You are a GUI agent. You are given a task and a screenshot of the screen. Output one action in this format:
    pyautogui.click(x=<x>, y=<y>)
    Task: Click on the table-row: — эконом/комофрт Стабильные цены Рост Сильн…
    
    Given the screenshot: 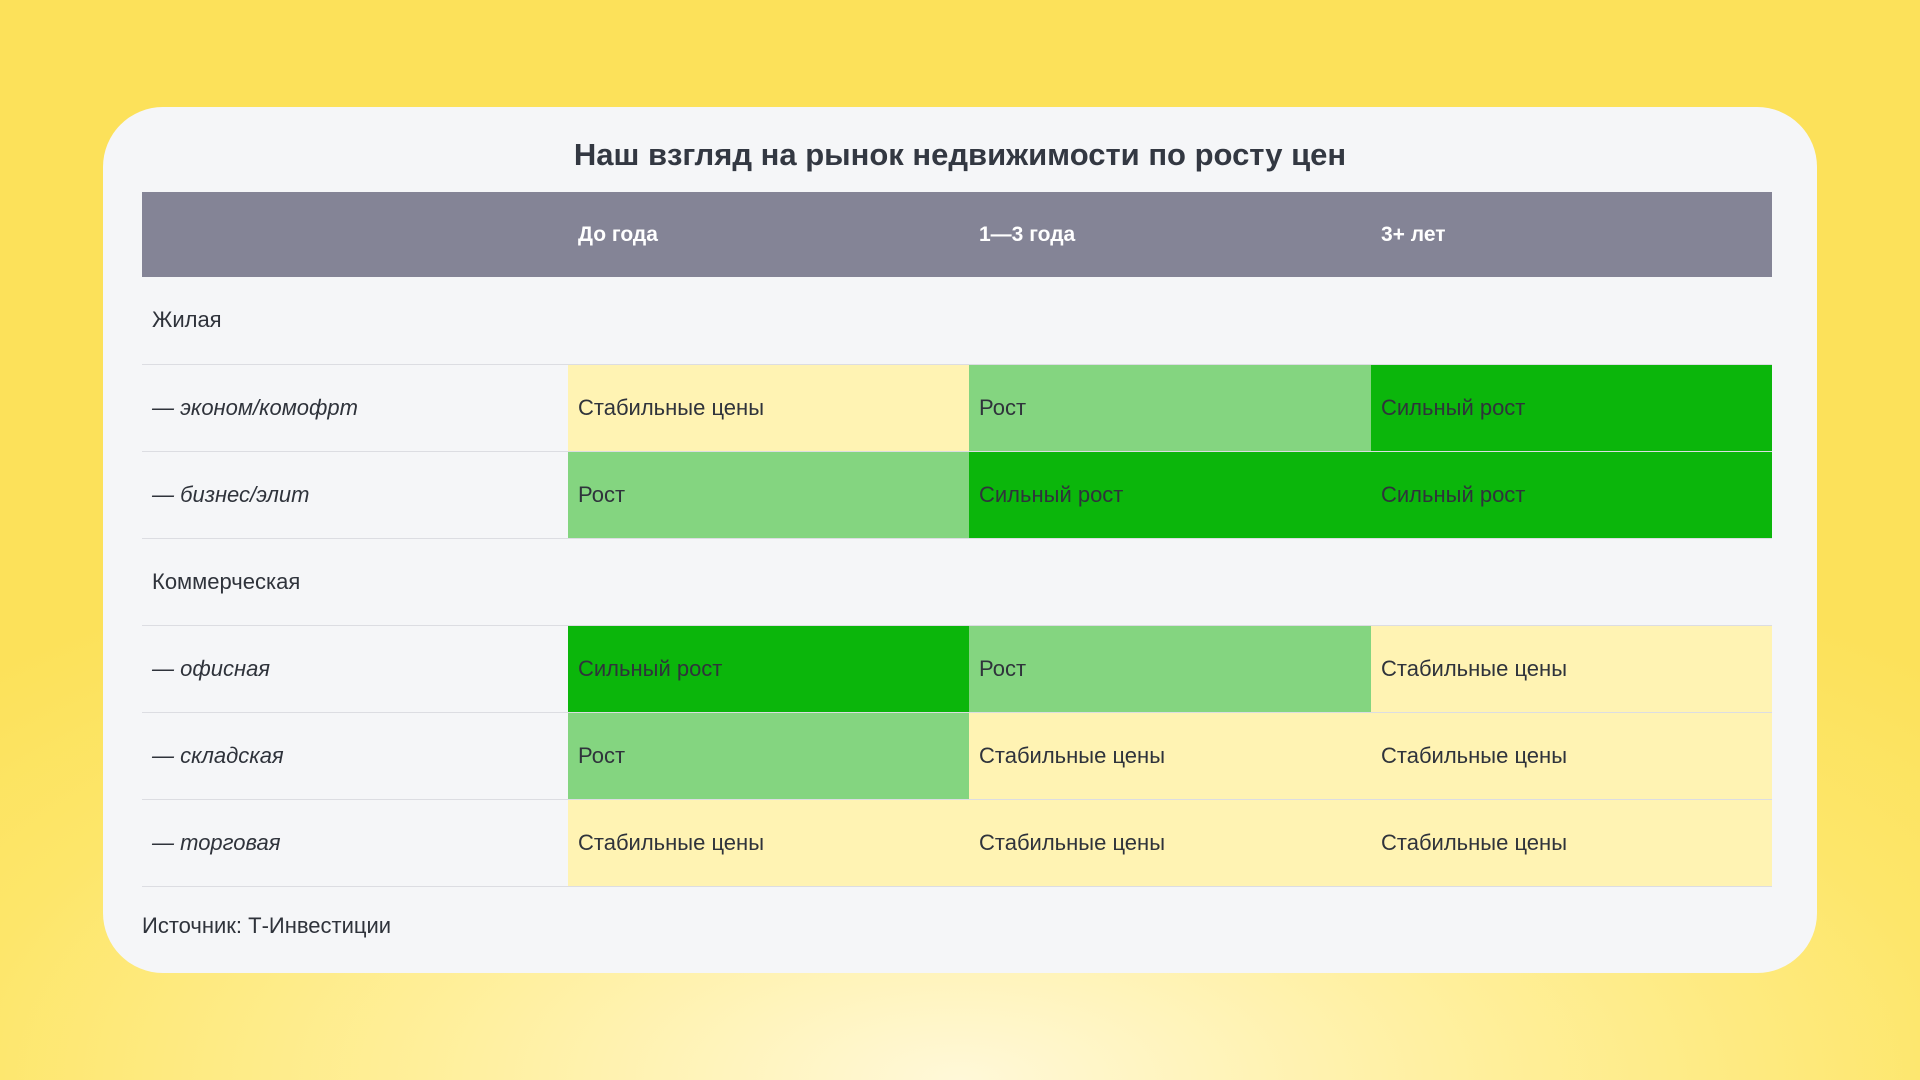 What is the action you would take?
    pyautogui.click(x=957, y=408)
    